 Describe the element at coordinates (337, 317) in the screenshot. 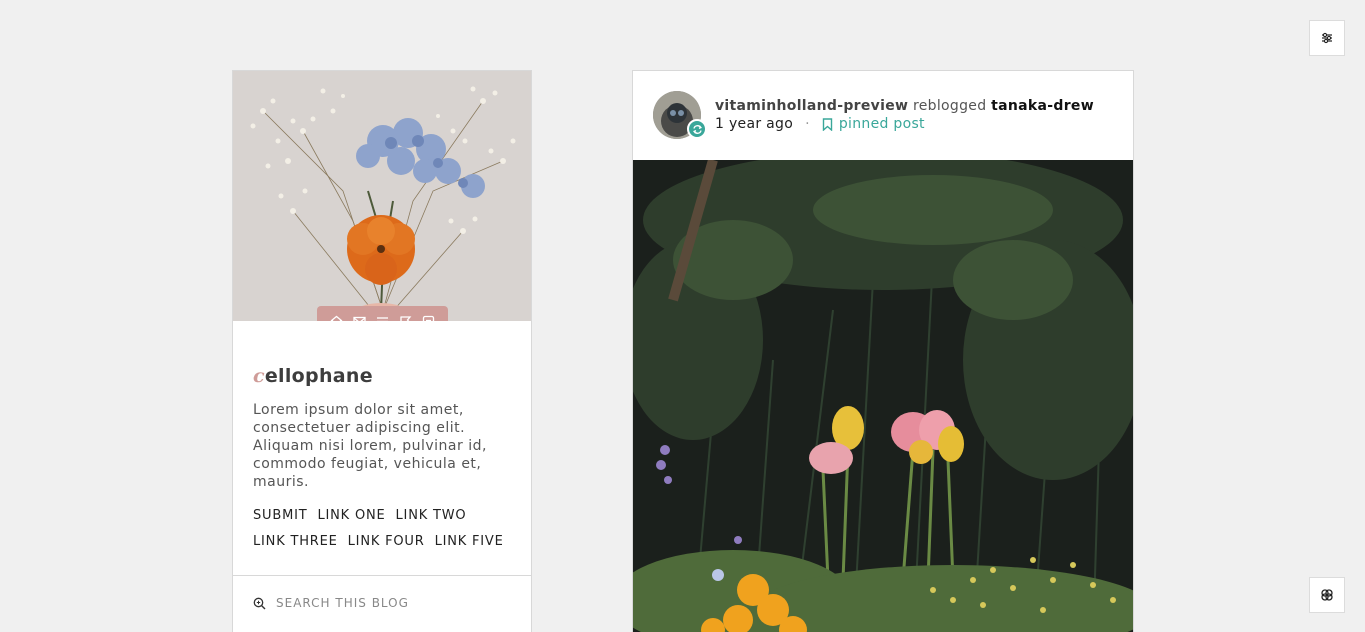

I see `home-icon` at that location.